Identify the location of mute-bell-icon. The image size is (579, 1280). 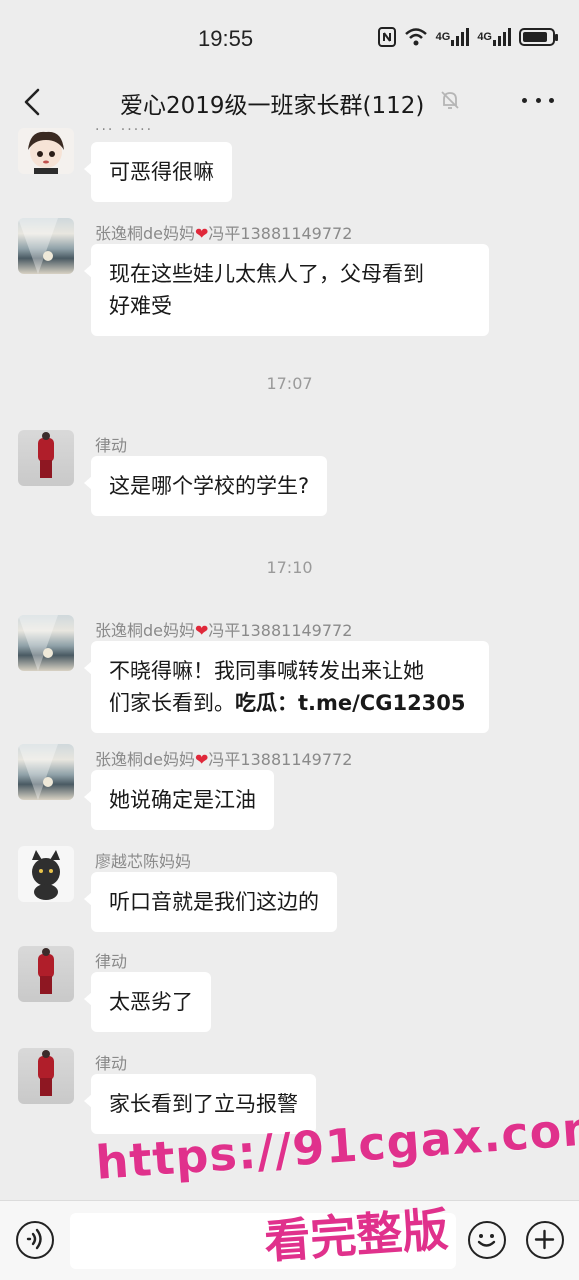
(450, 100).